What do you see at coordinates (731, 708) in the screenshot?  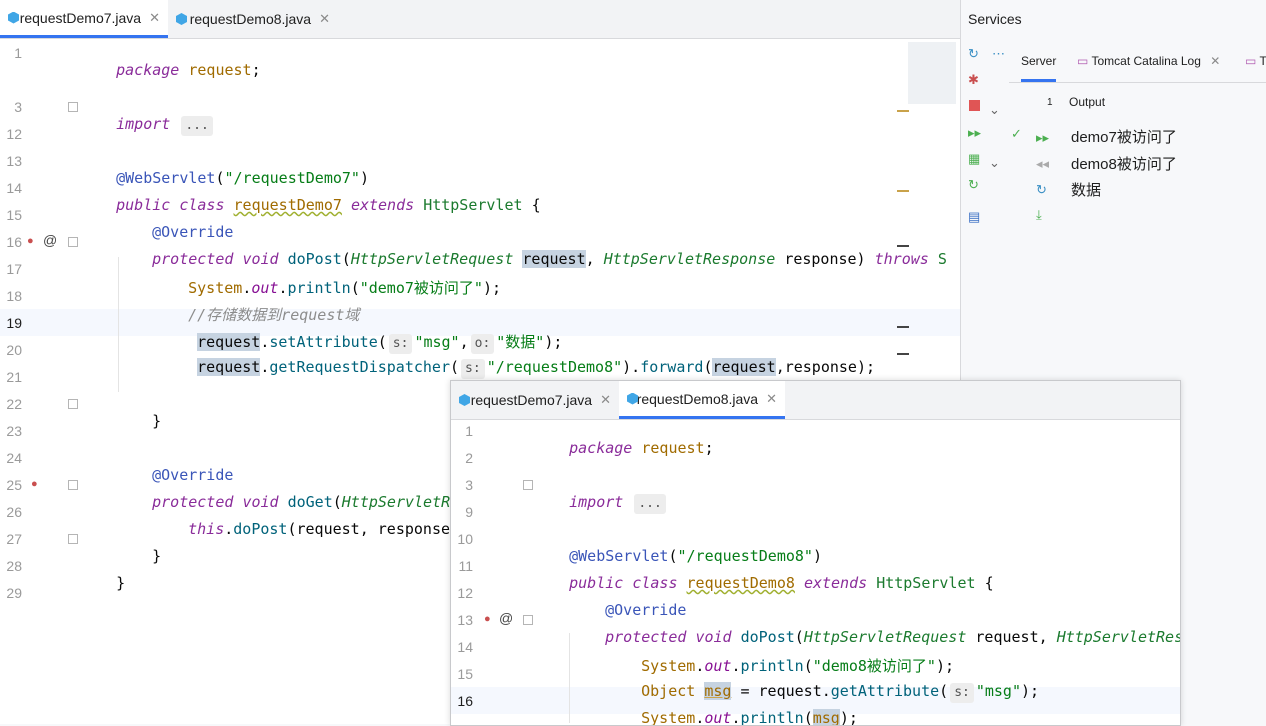 I see `code-line: System.out.println(msg);` at bounding box center [731, 708].